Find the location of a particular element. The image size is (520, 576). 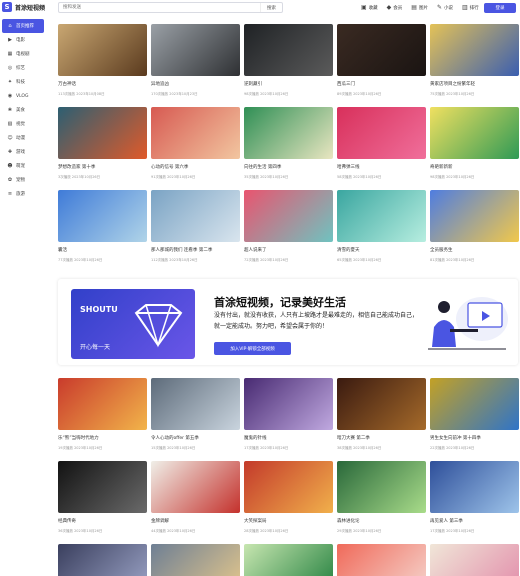

video-card: 奇葩新新新 98次播放 2023年10月26日 is located at coordinates (474, 143).